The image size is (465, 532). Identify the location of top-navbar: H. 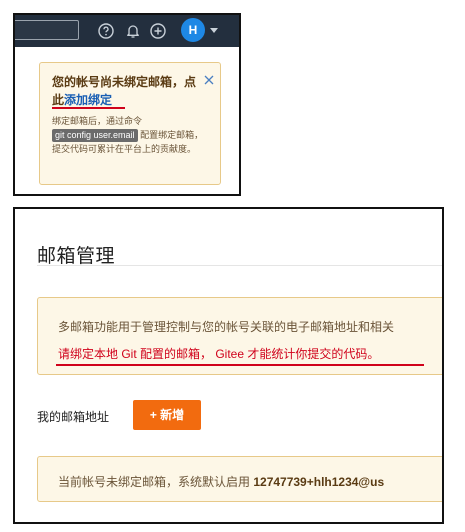
(127, 31).